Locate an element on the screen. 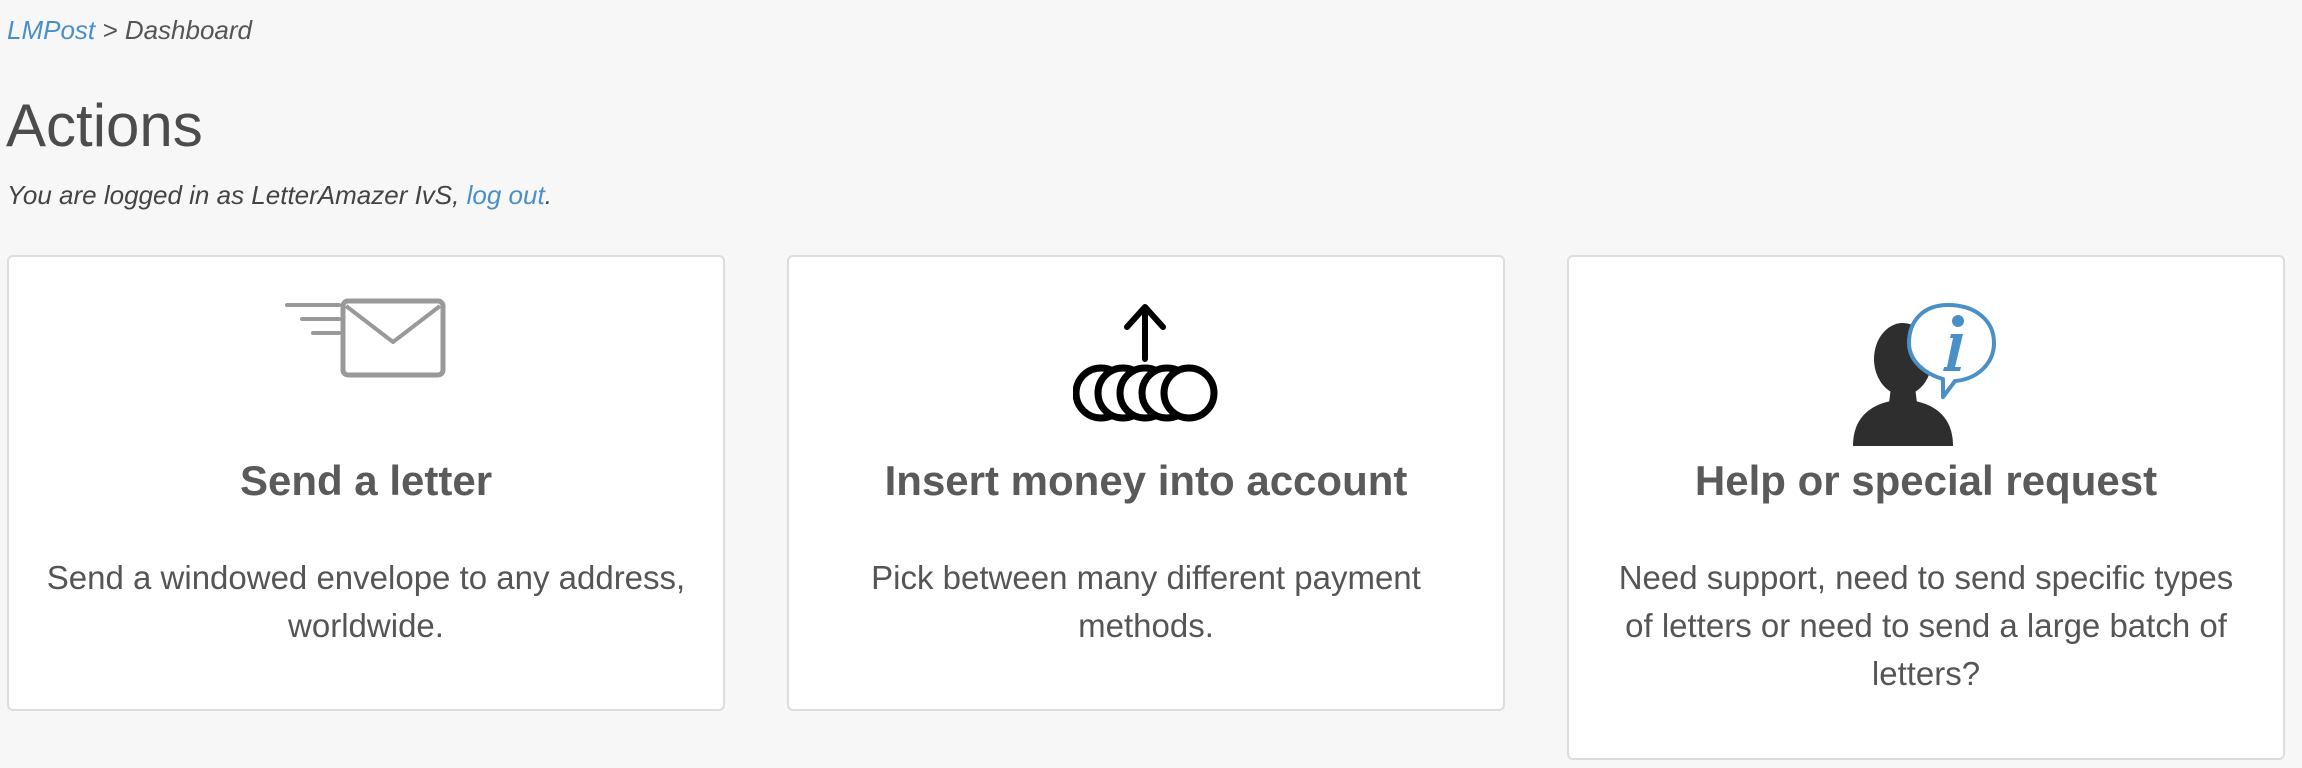 The width and height of the screenshot is (2302, 768). breadcrumb-current: Dashboard is located at coordinates (188, 30).